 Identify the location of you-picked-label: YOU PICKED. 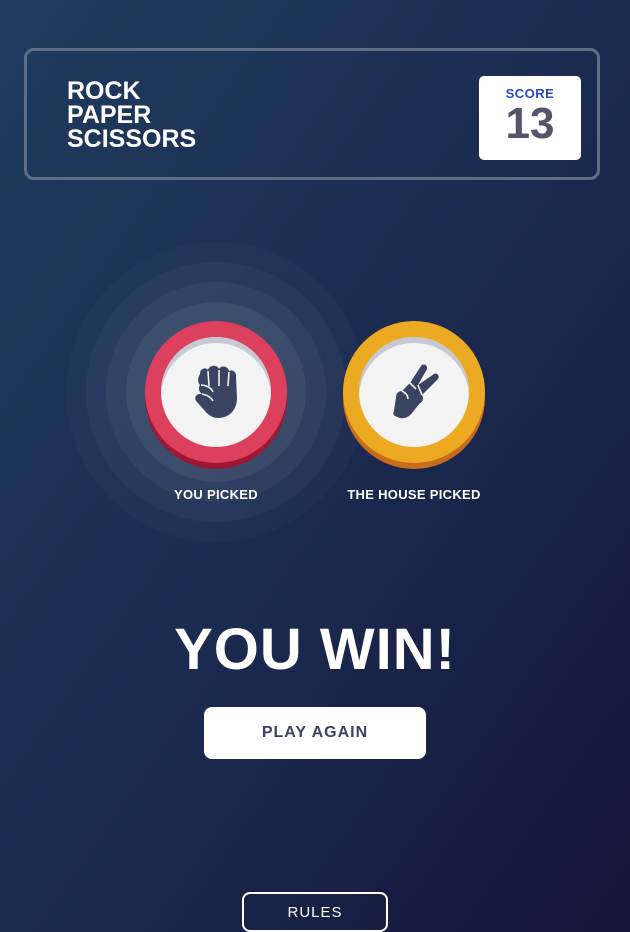
(216, 494).